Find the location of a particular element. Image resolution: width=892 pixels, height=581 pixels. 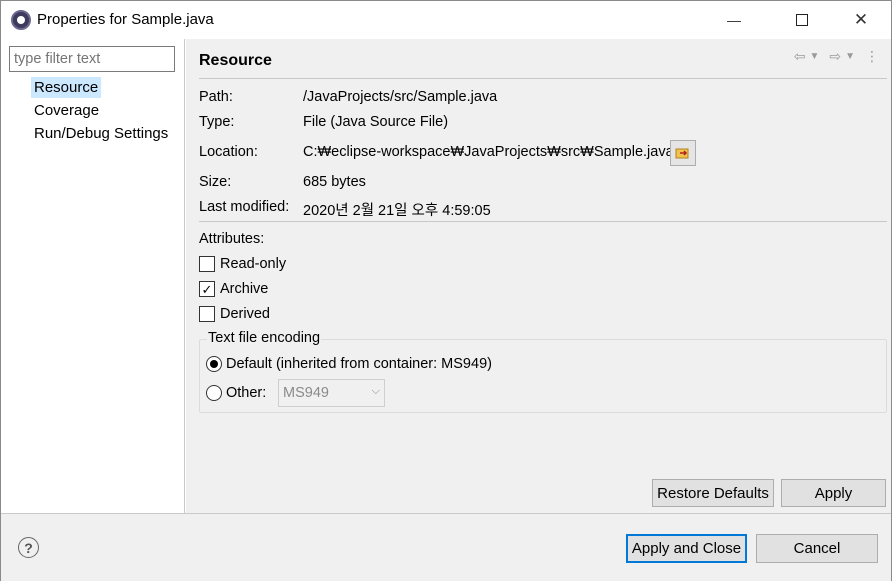

close-button: ✕ is located at coordinates (861, 20).